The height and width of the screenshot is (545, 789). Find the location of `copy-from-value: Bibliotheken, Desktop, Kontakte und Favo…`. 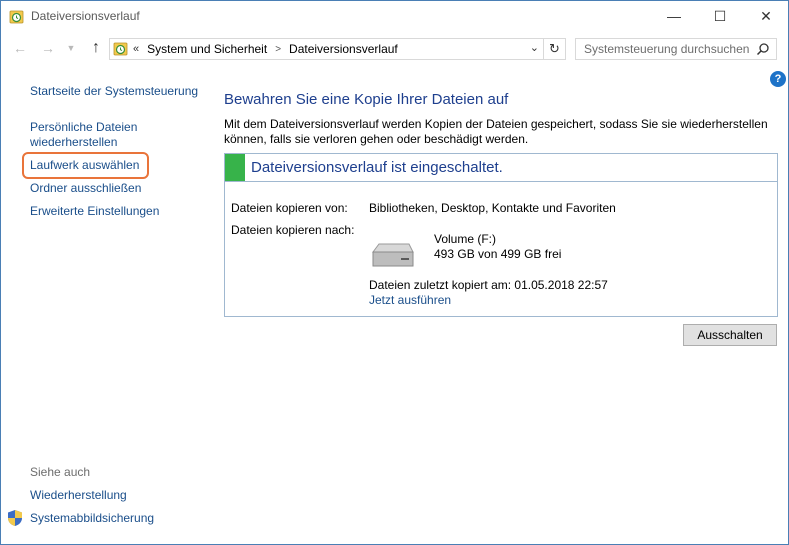

copy-from-value: Bibliotheken, Desktop, Kontakte und Favo… is located at coordinates (492, 208).